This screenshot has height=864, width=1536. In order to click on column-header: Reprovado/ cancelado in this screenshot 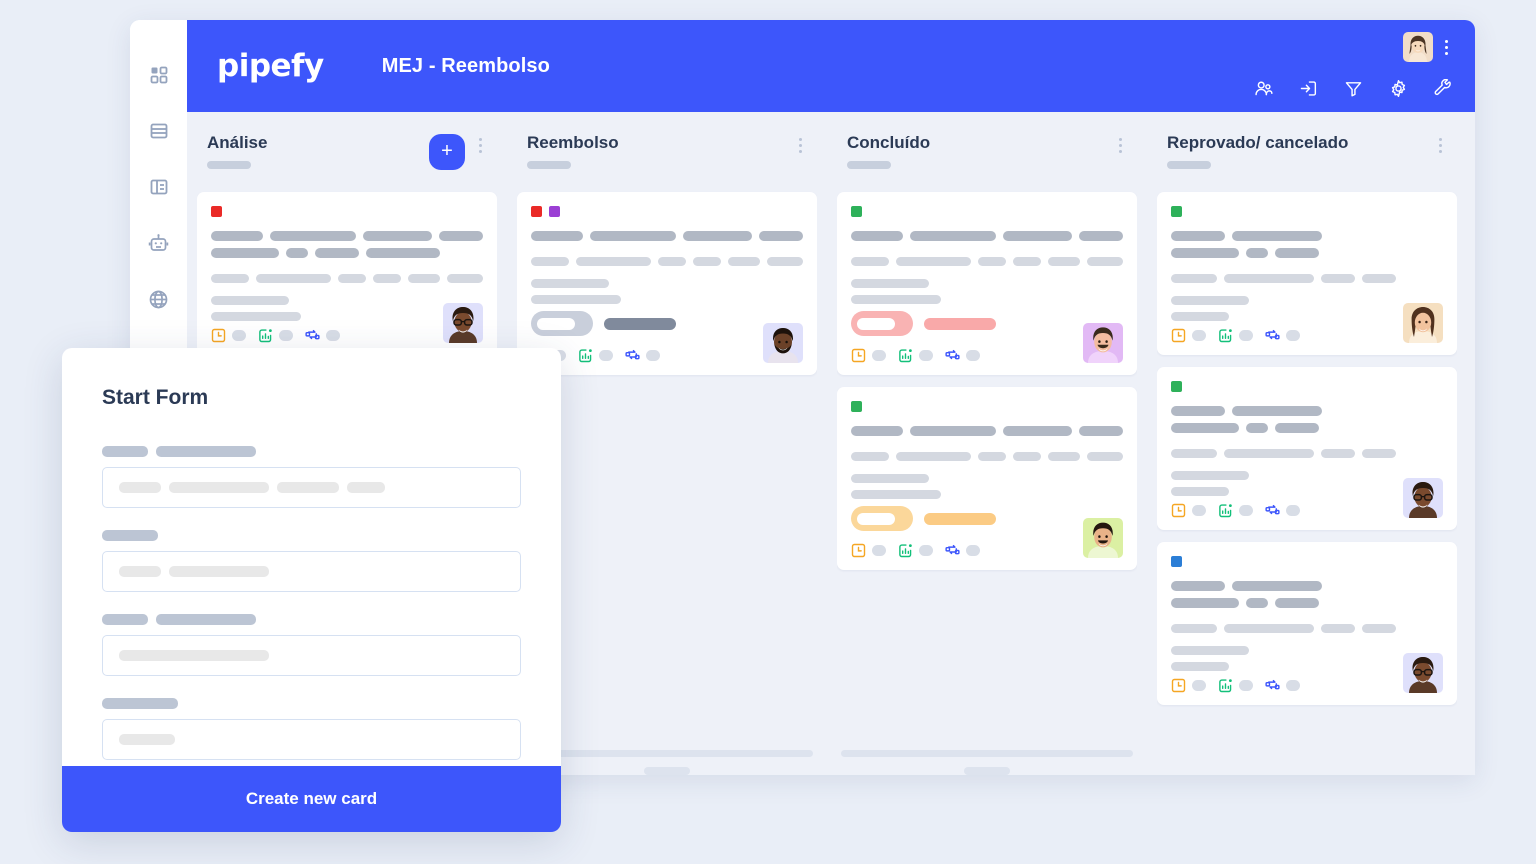, I will do `click(1307, 158)`.